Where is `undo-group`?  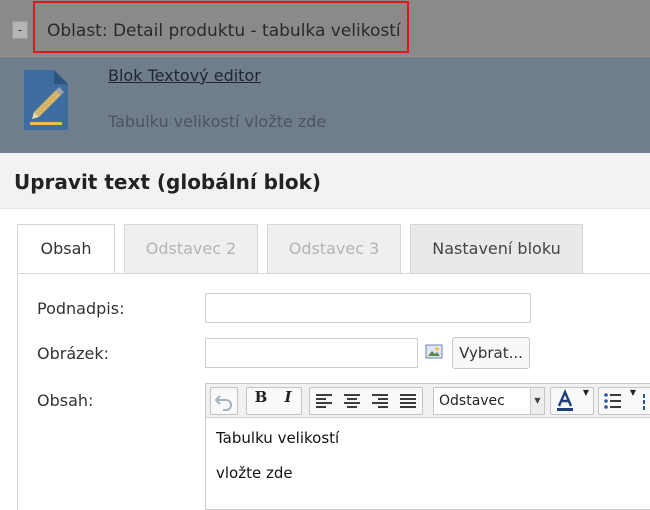
undo-group is located at coordinates (224, 401).